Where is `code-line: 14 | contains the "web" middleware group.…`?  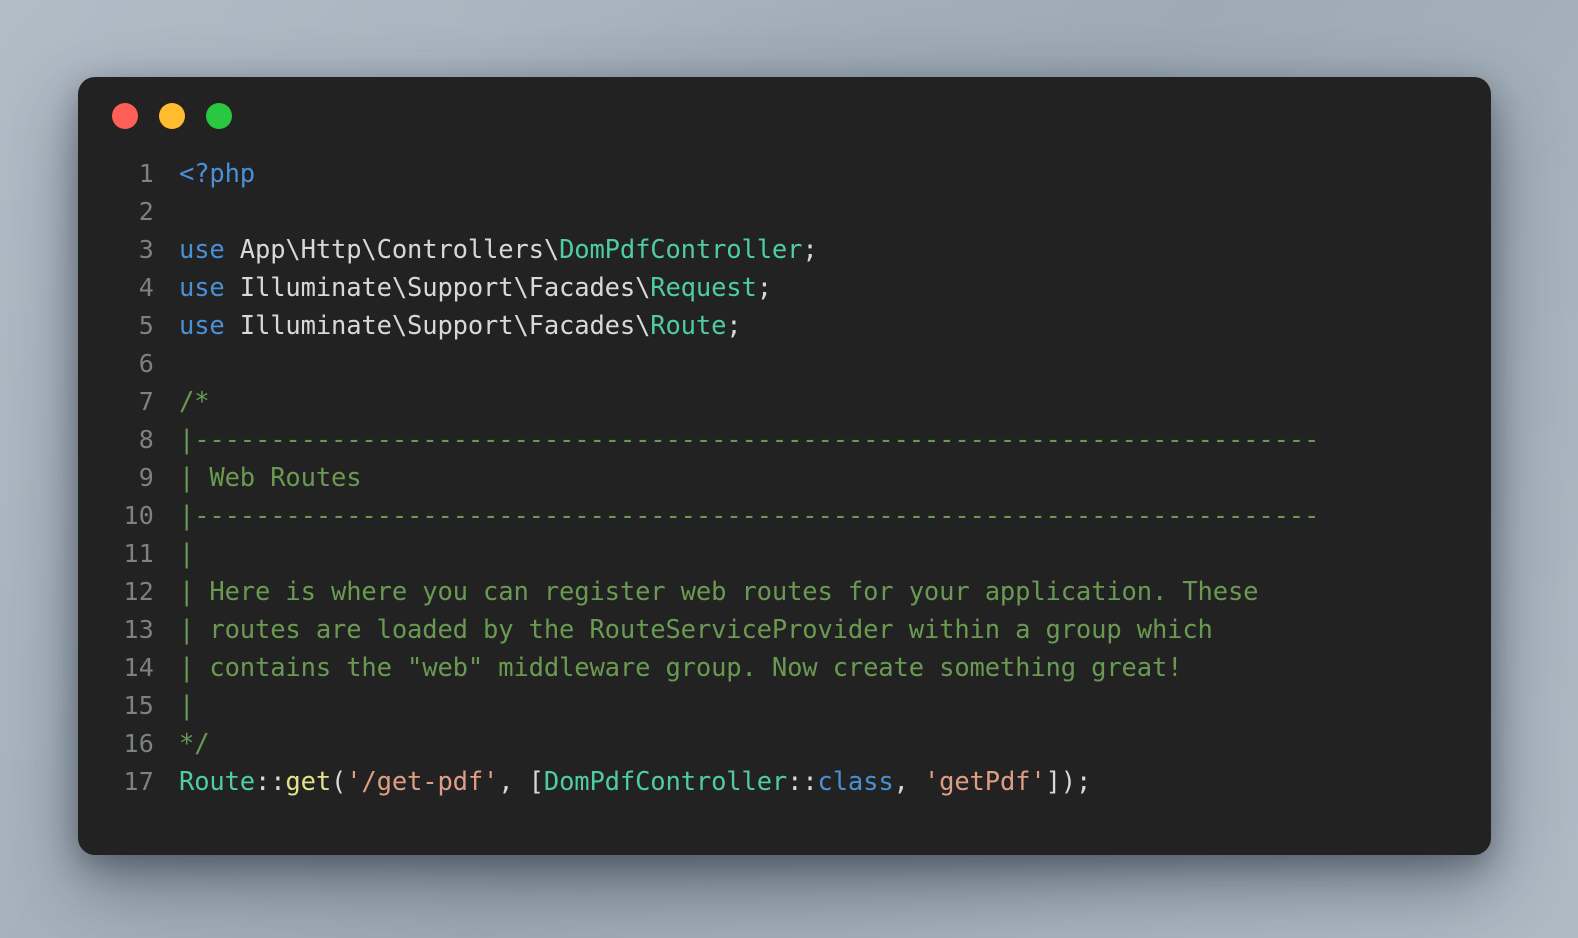
code-line: 14 | contains the "web" middleware group.… is located at coordinates (790, 668).